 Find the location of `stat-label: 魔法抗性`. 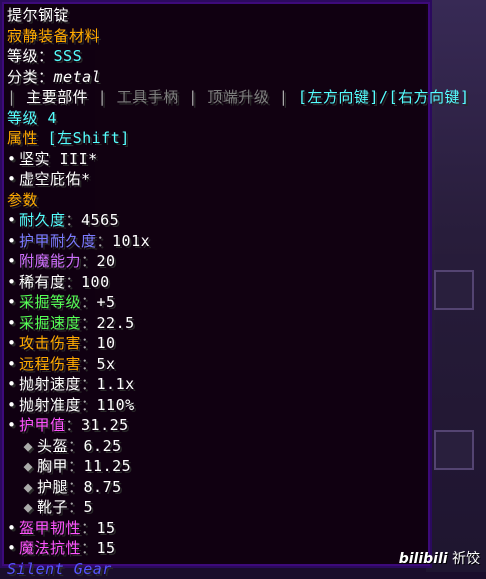

stat-label: 魔法抗性 is located at coordinates (50, 548).